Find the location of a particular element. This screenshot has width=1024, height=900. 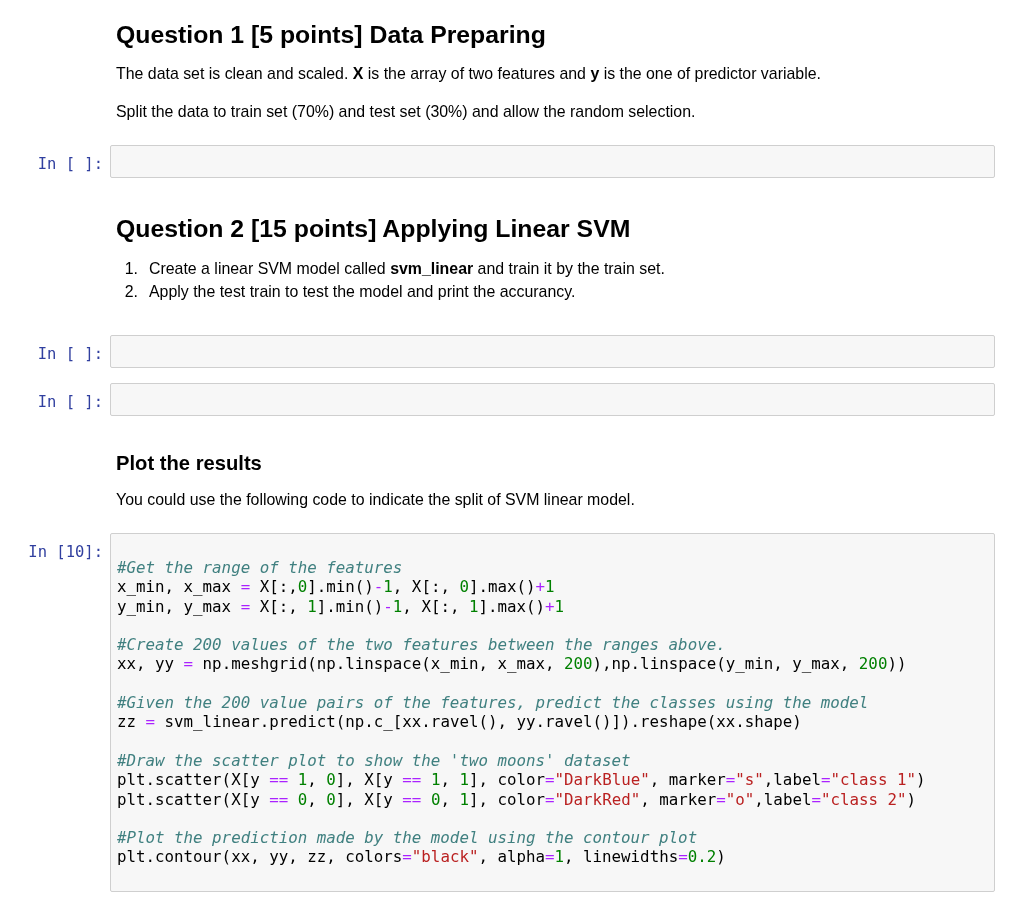

code-line: xx, yy = np.meshgrid(np.linspace(x_min, x_max, 200),np.linspace(y_min, y_max, 200)) is located at coordinates (512, 664).